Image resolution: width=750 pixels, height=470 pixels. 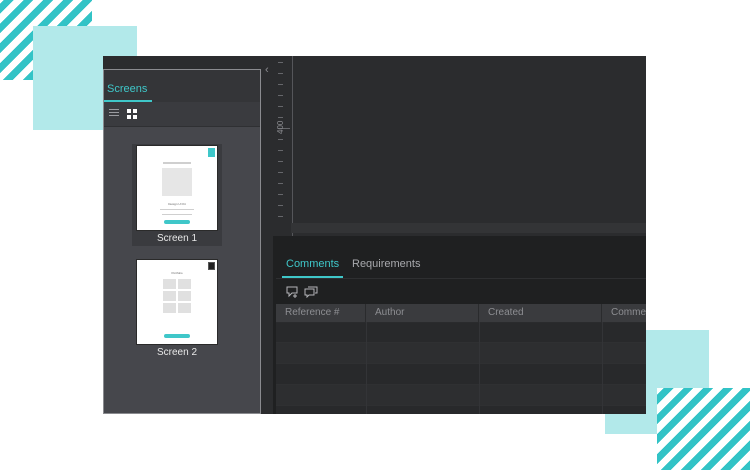 What do you see at coordinates (293, 292) in the screenshot?
I see `add-comment-icon` at bounding box center [293, 292].